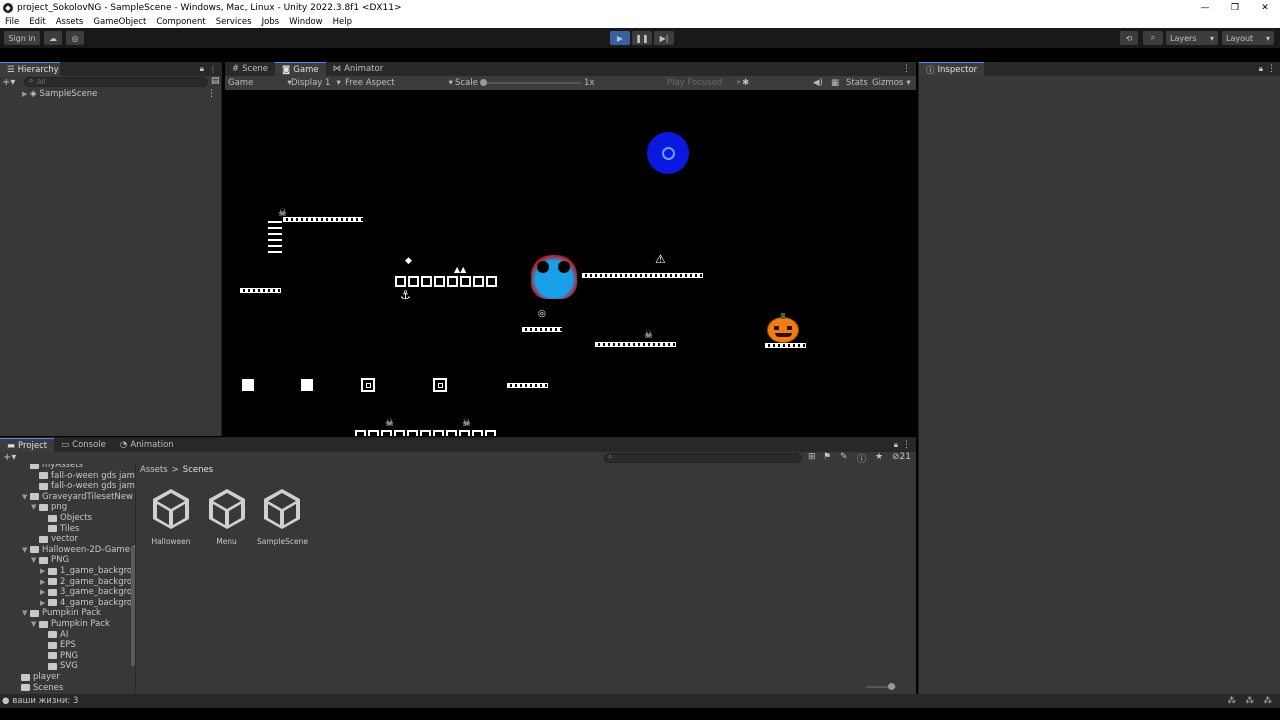  I want to click on tree-folder-item: ▼ GraveyardTilesetNew, so click(77, 497).